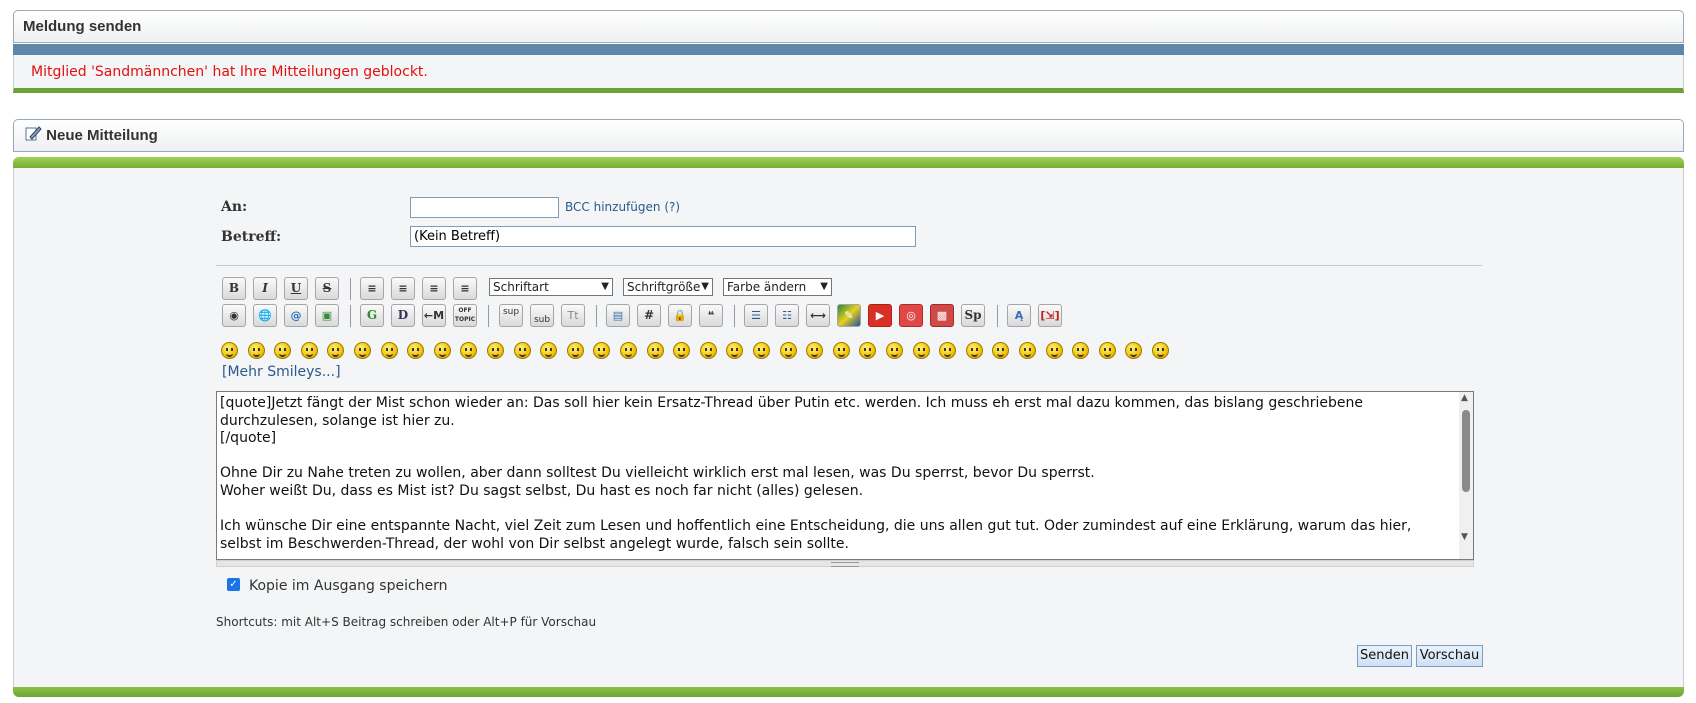 Image resolution: width=1696 pixels, height=703 pixels. I want to click on scroll-up-icon: ▲, so click(1464, 398).